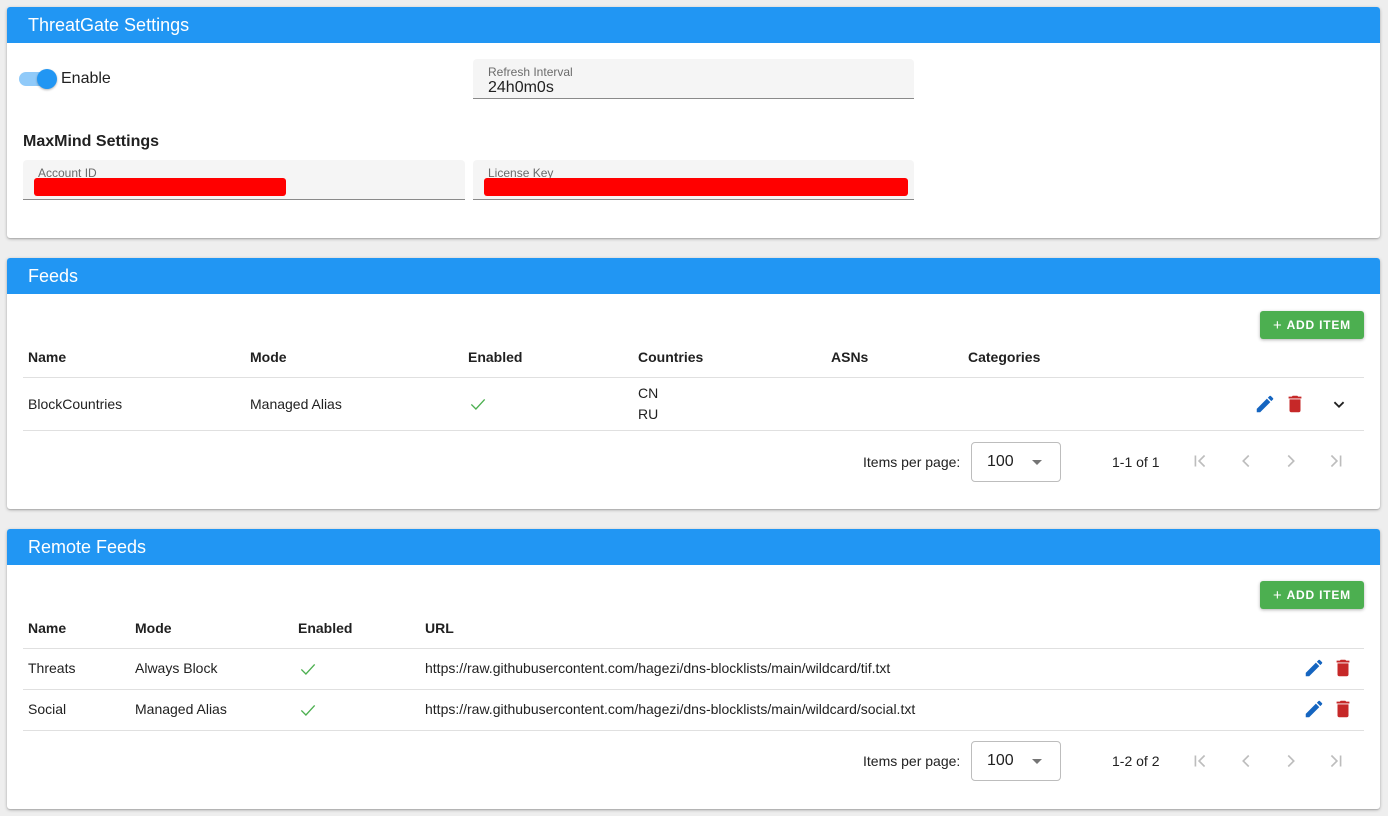 The height and width of the screenshot is (816, 1388). I want to click on feeds-col-asns: ASNs, so click(849, 357).